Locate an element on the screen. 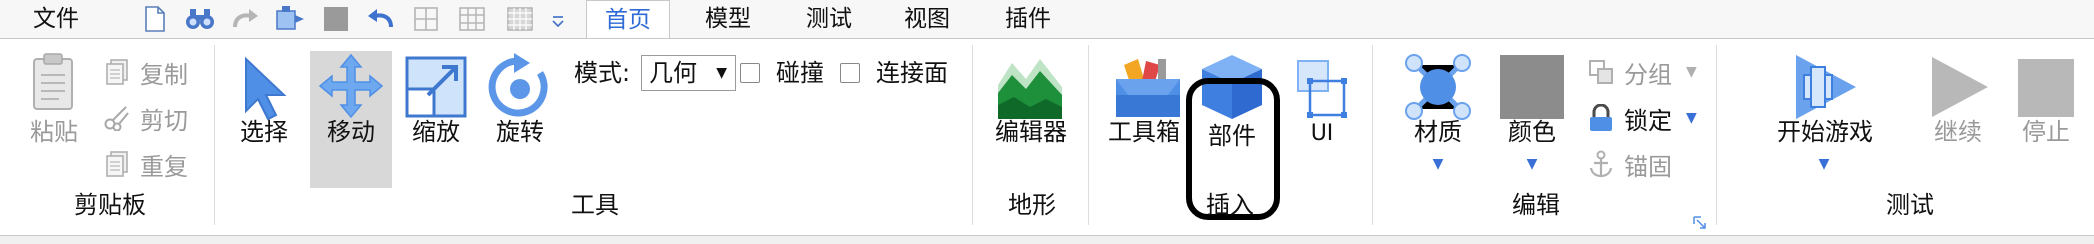 The image size is (2094, 244). test-group-label: 测试 is located at coordinates (1910, 205).